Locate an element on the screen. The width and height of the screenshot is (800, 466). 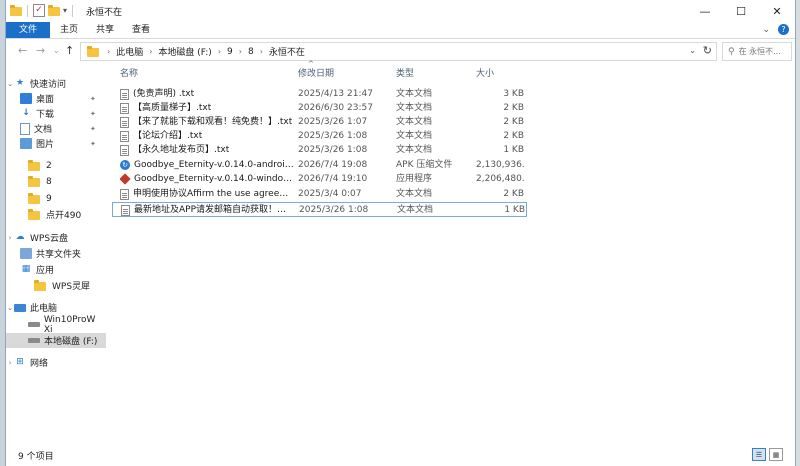
address-bar: › 此电脑 › 本地磁盘 (F:) › 9 › 8 › 永恒不在 ⌄ ↻ is located at coordinates (398, 51).